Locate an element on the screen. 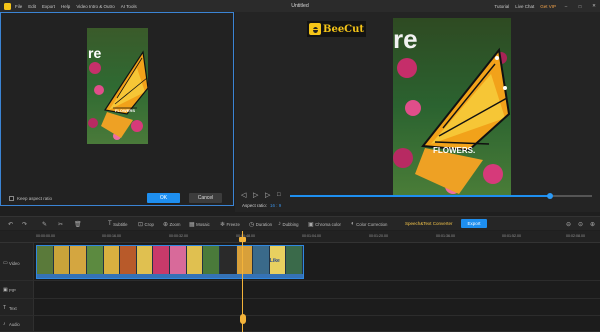 This screenshot has height=332, width=600. playhead-knob is located at coordinates (242, 319).